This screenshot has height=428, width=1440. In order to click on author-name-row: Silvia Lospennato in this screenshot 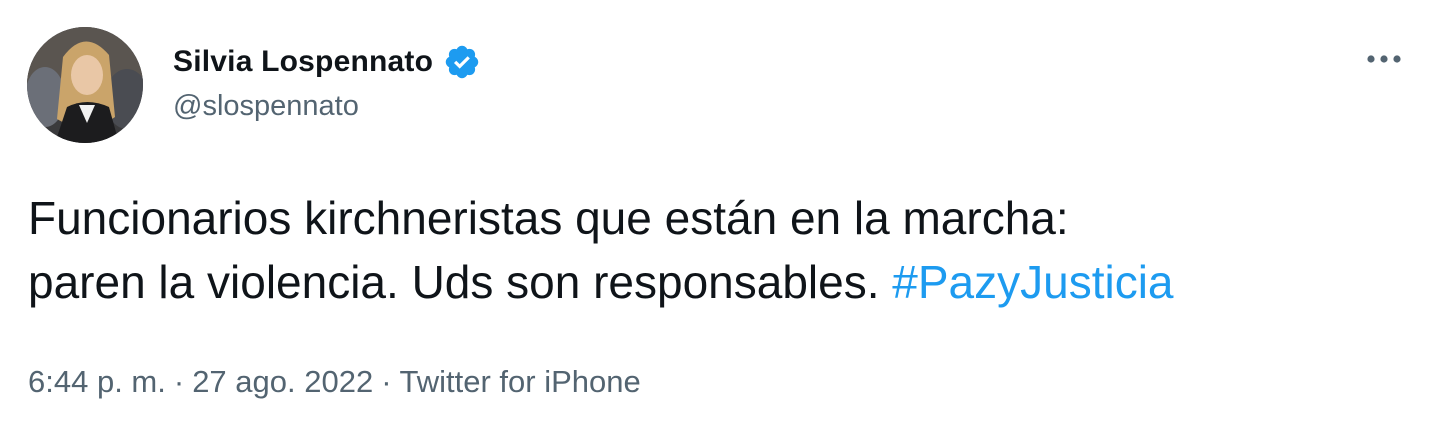, I will do `click(327, 62)`.